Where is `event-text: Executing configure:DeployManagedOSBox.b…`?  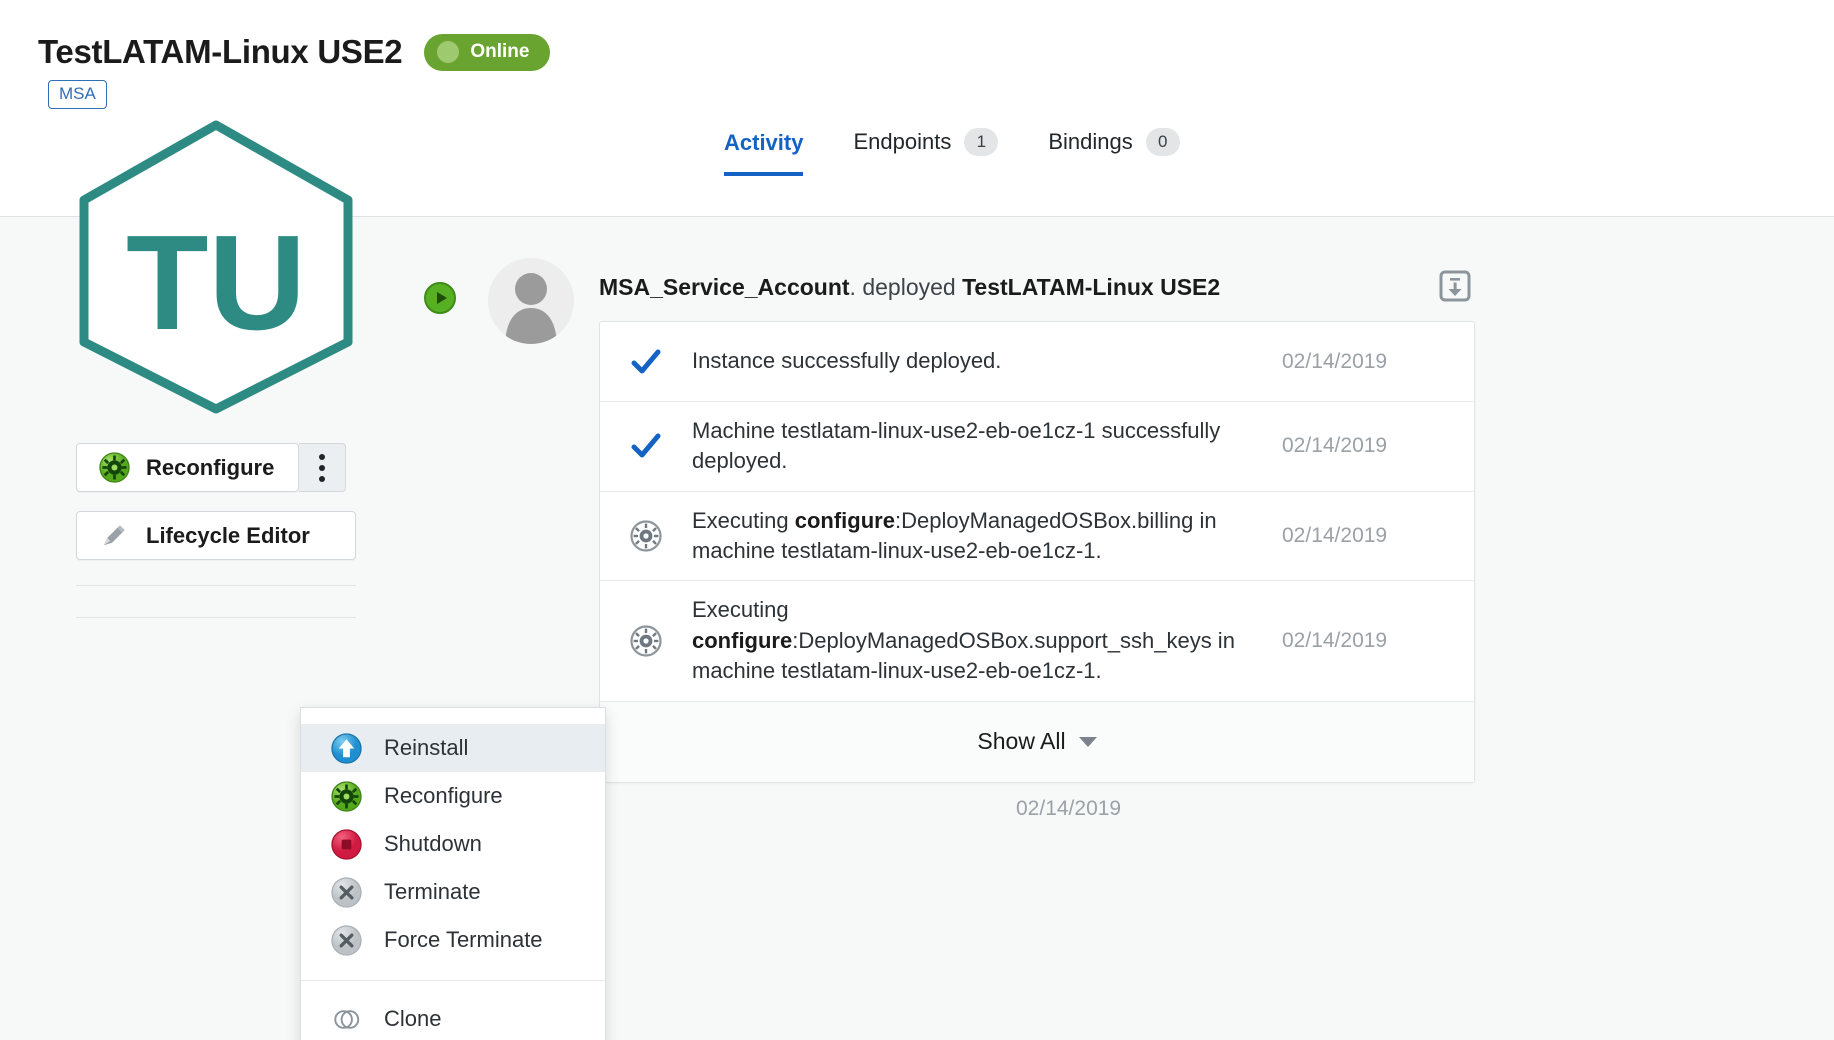 event-text: Executing configure:DeployManagedOSBox.b… is located at coordinates (954, 535).